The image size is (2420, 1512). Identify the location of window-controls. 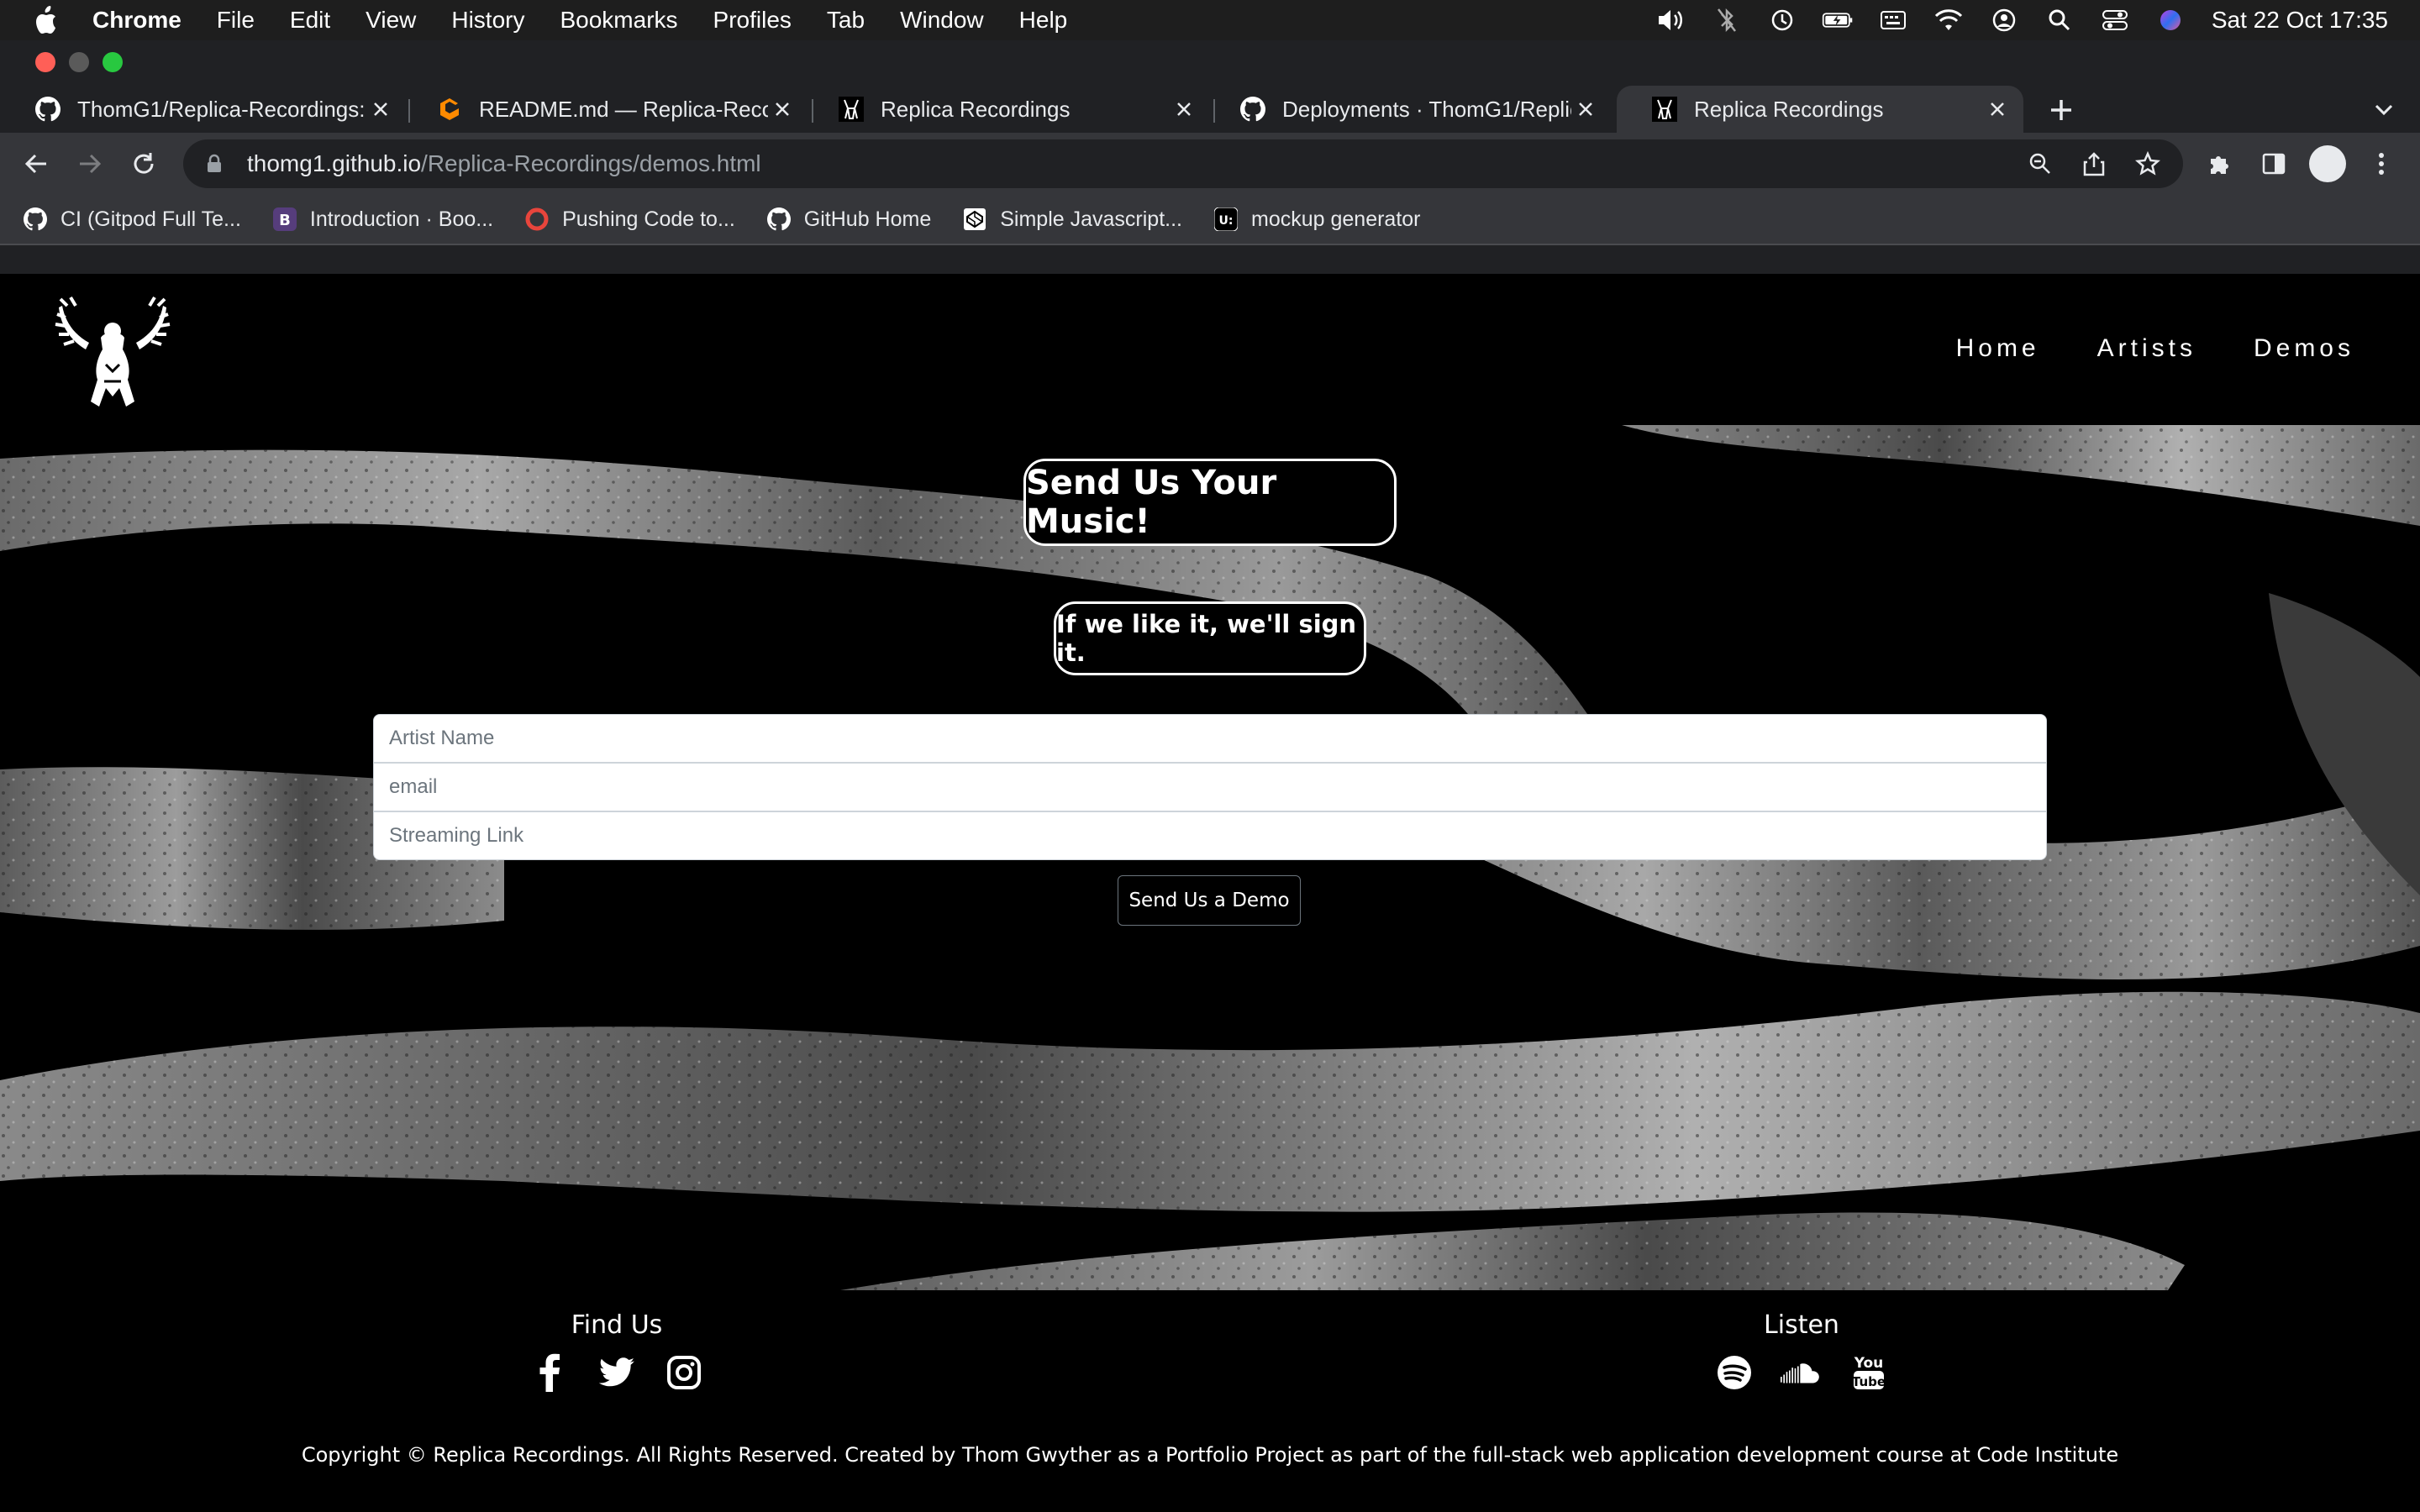
(85, 62).